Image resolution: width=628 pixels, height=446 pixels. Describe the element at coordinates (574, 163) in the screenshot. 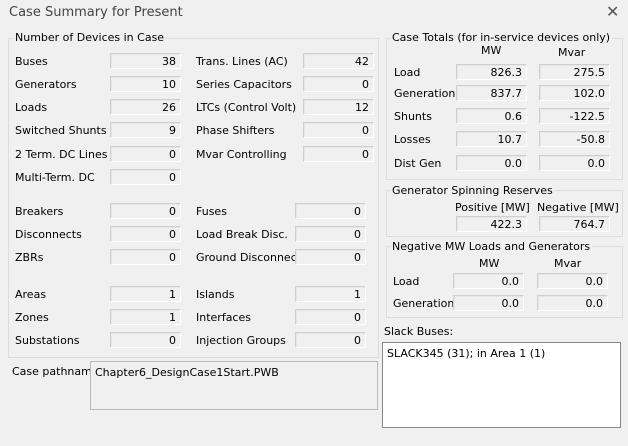

I see `totals-dist-gen-mvar: 0.0` at that location.